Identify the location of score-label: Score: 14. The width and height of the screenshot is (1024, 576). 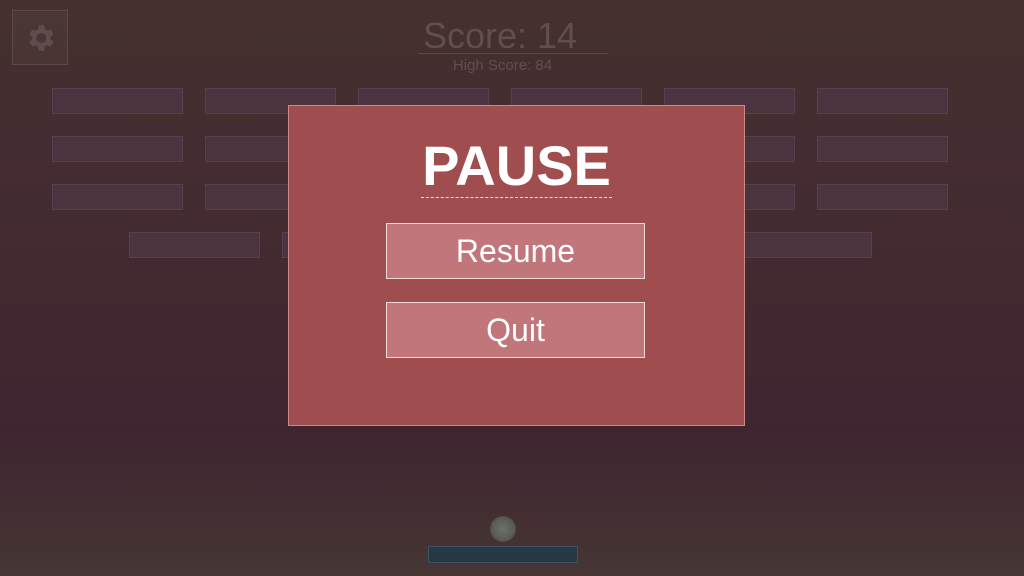
(500, 35).